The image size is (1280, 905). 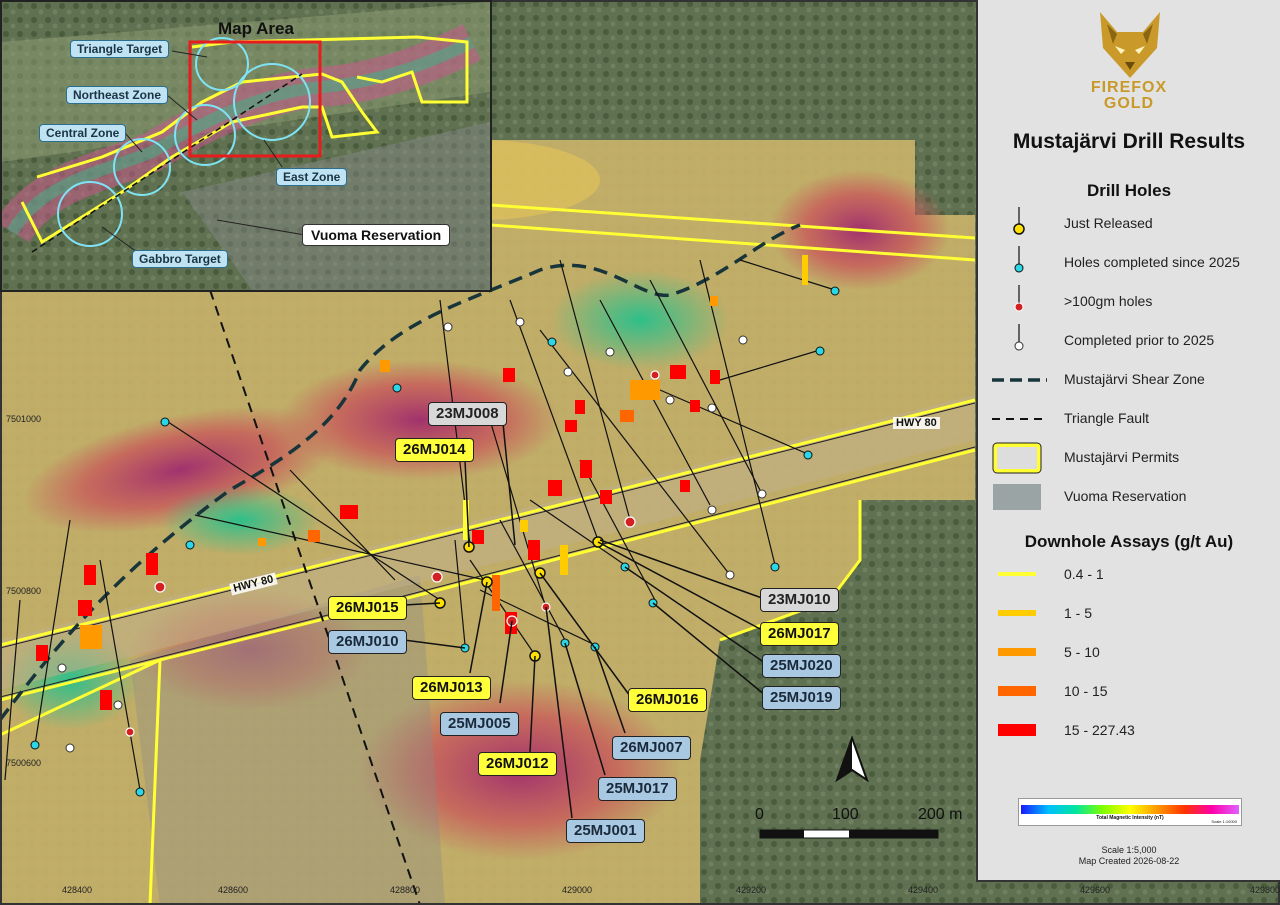 What do you see at coordinates (1129, 541) in the screenshot?
I see `assays-heading: Downhole Assays (g/t Au)` at bounding box center [1129, 541].